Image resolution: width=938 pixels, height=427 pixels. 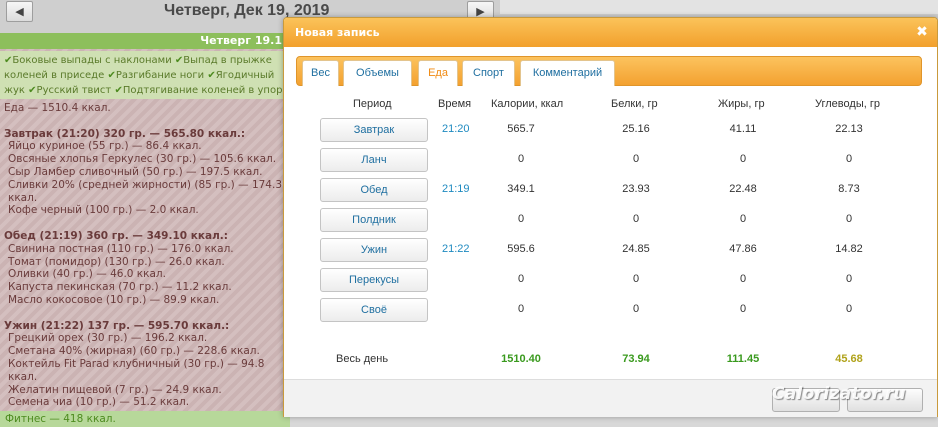 I want to click on meal-title: Ужин (21:22) 137 гр. — 595.70 ккал.:, so click(x=117, y=325).